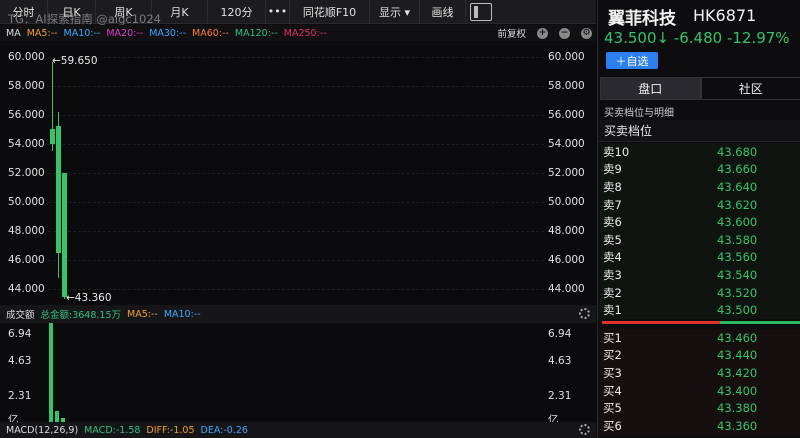 This screenshot has width=800, height=438. I want to click on orderbook-title: 买卖档位, so click(699, 131).